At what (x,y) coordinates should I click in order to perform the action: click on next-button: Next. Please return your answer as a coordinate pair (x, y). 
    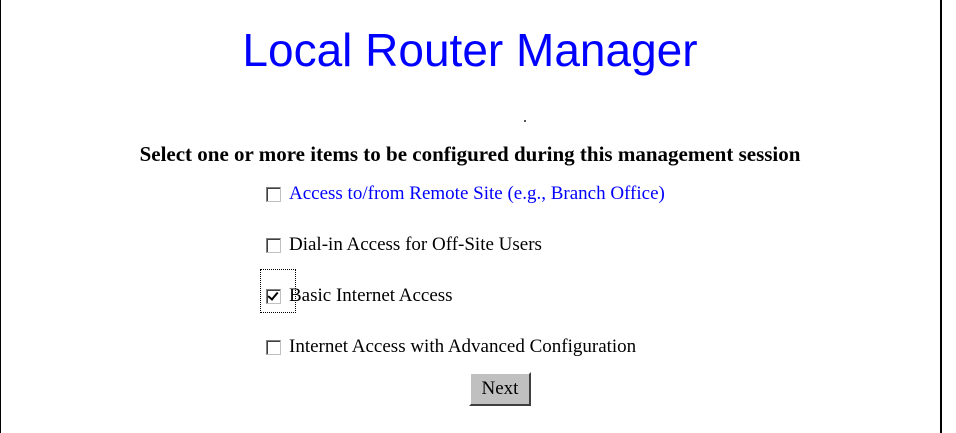
    Looking at the image, I should click on (500, 389).